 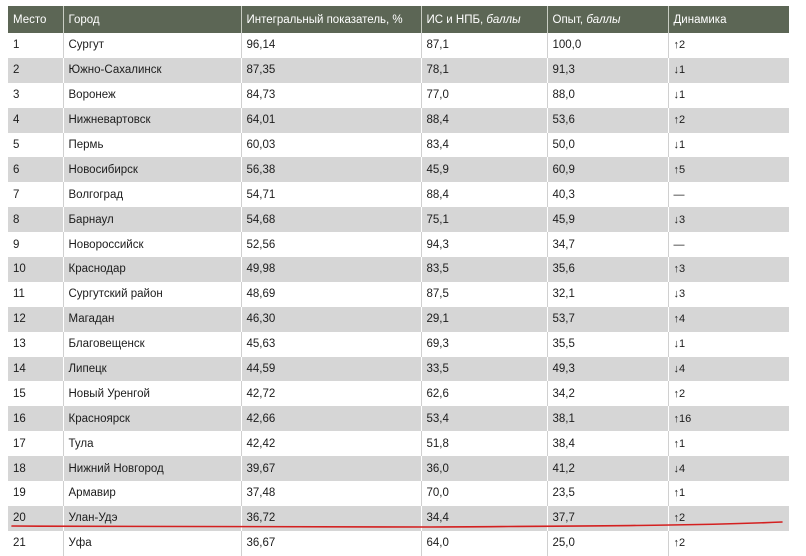 I want to click on cell-rank: 19, so click(x=35, y=493).